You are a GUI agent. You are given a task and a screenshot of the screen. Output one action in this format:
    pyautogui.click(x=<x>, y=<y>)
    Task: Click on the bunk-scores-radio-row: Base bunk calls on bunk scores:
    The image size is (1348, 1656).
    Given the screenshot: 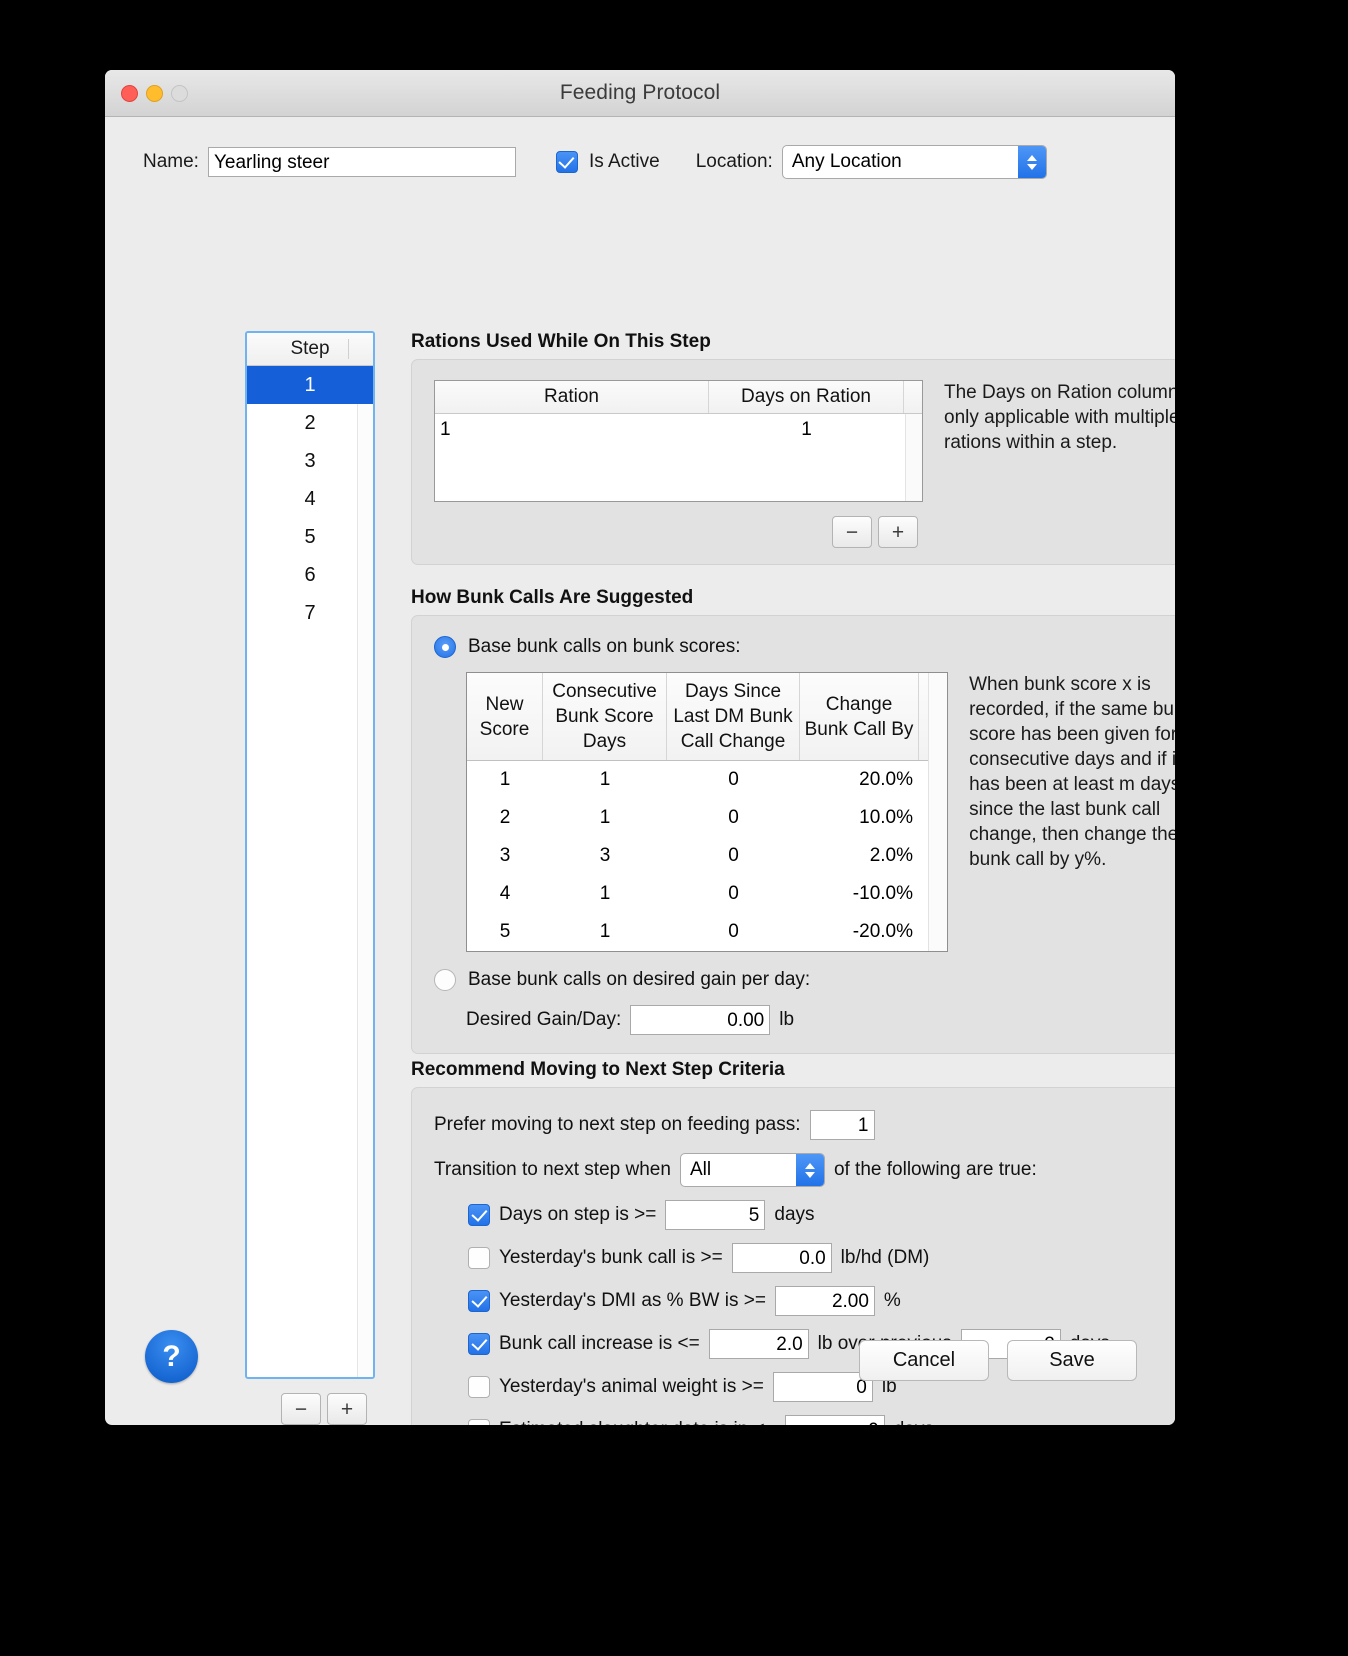 What is the action you would take?
    pyautogui.click(x=804, y=647)
    